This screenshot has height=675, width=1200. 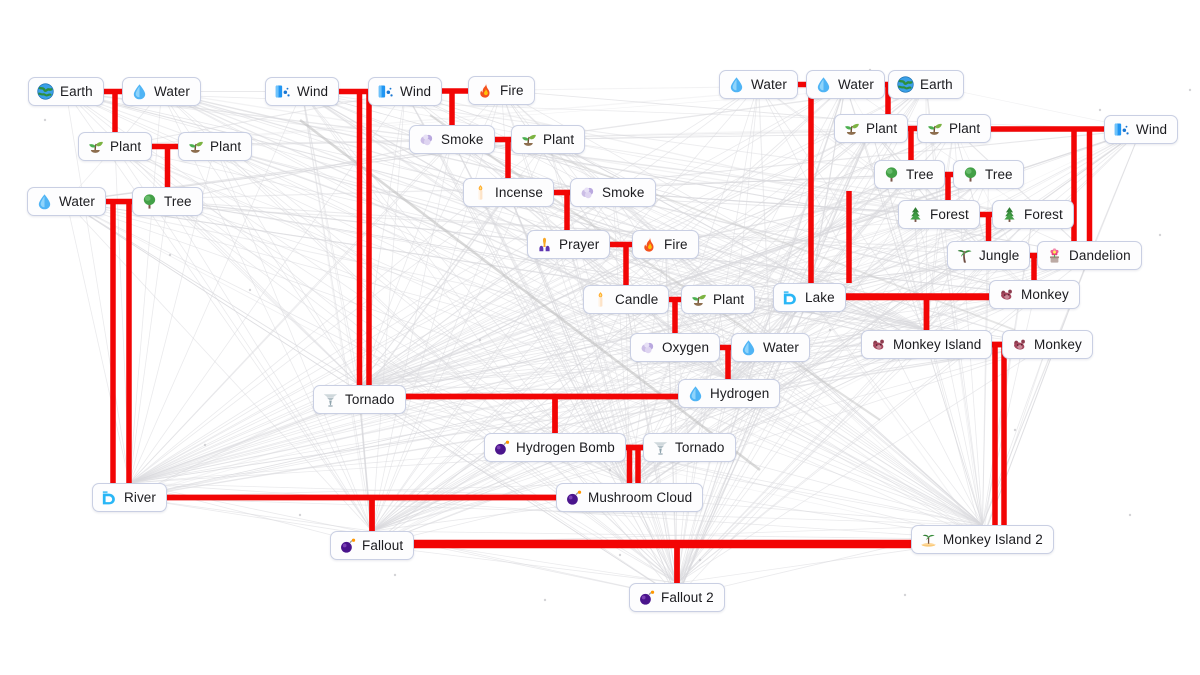 What do you see at coordinates (915, 214) in the screenshot?
I see `evergreen-icon` at bounding box center [915, 214].